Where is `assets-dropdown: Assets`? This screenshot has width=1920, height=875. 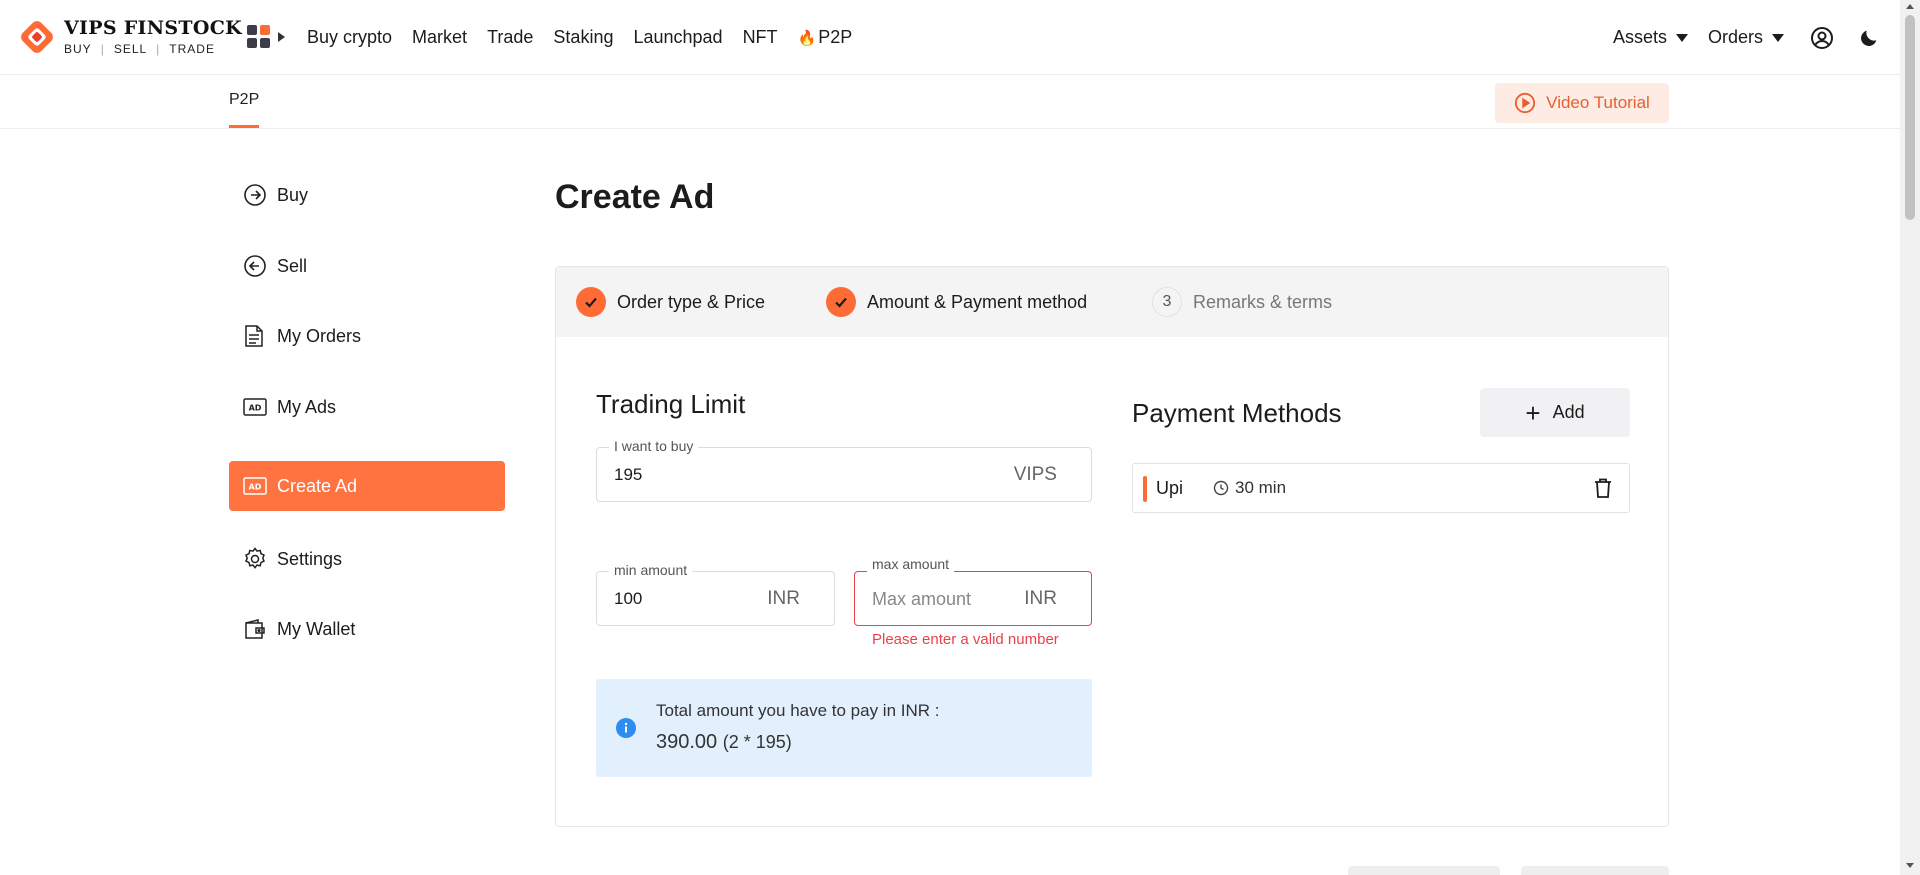
assets-dropdown: Assets is located at coordinates (1650, 37).